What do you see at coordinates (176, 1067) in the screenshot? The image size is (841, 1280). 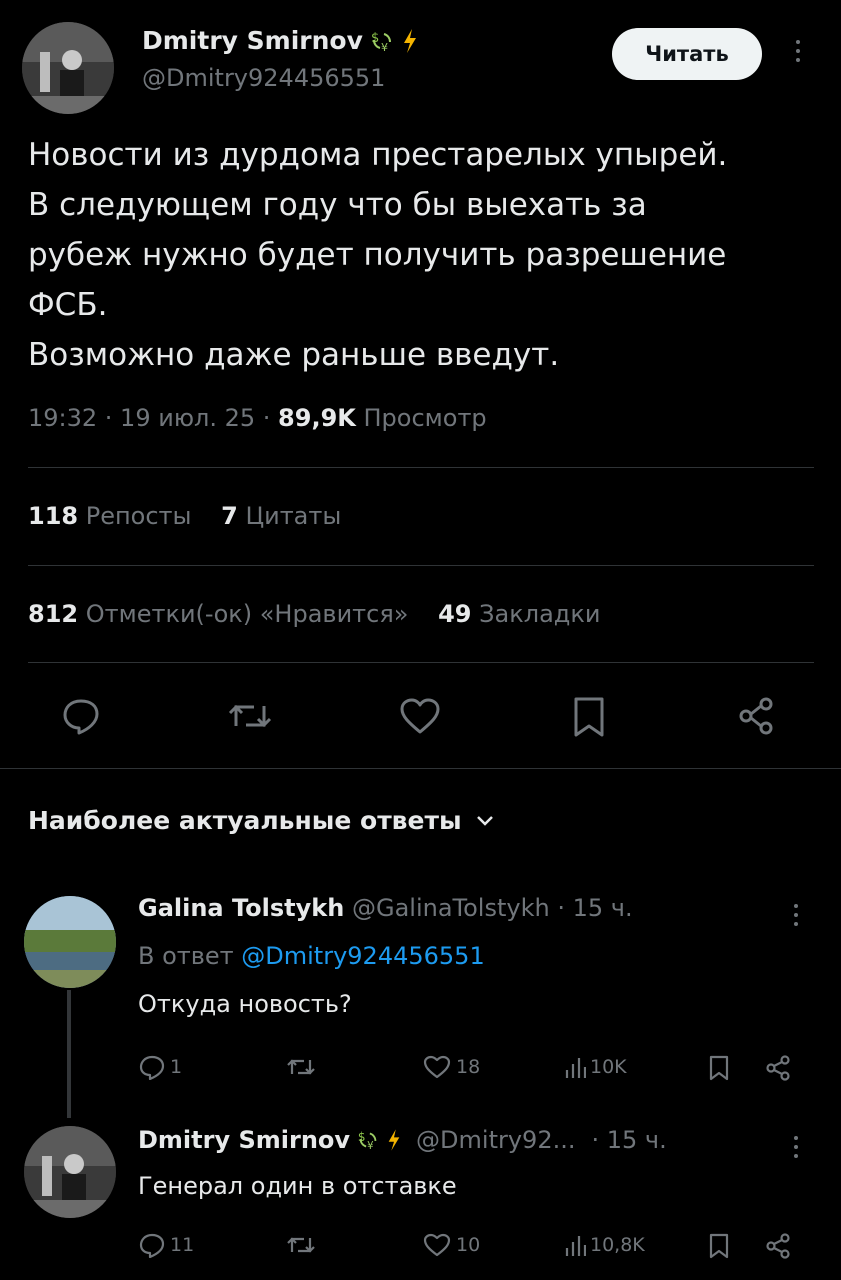 I see `reply-count: 1` at bounding box center [176, 1067].